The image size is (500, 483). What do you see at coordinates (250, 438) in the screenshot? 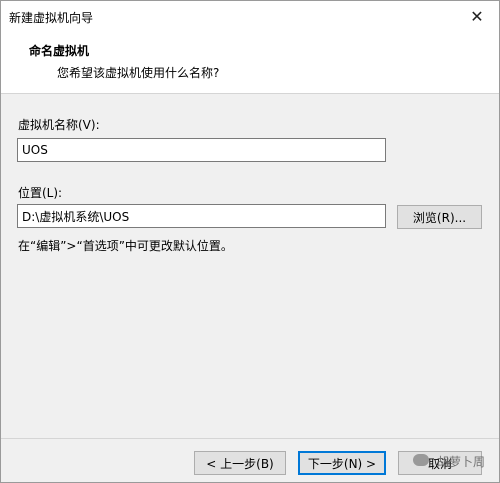
I see `footer-divider` at bounding box center [250, 438].